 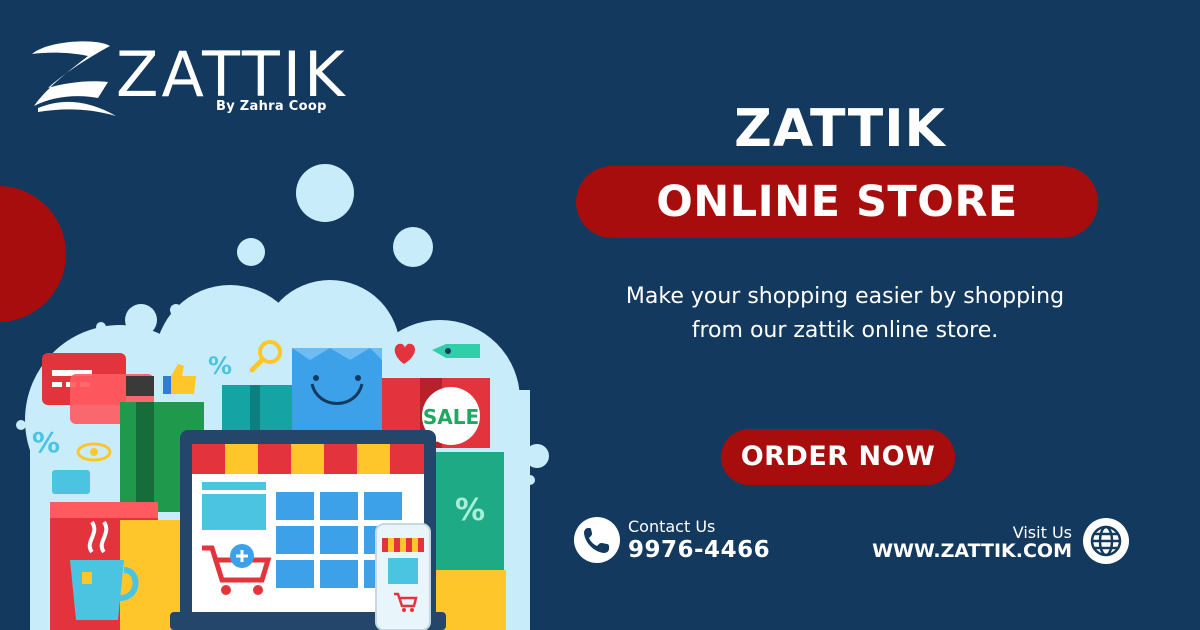 I want to click on contact-phone-number: 9976-4466, so click(x=699, y=550).